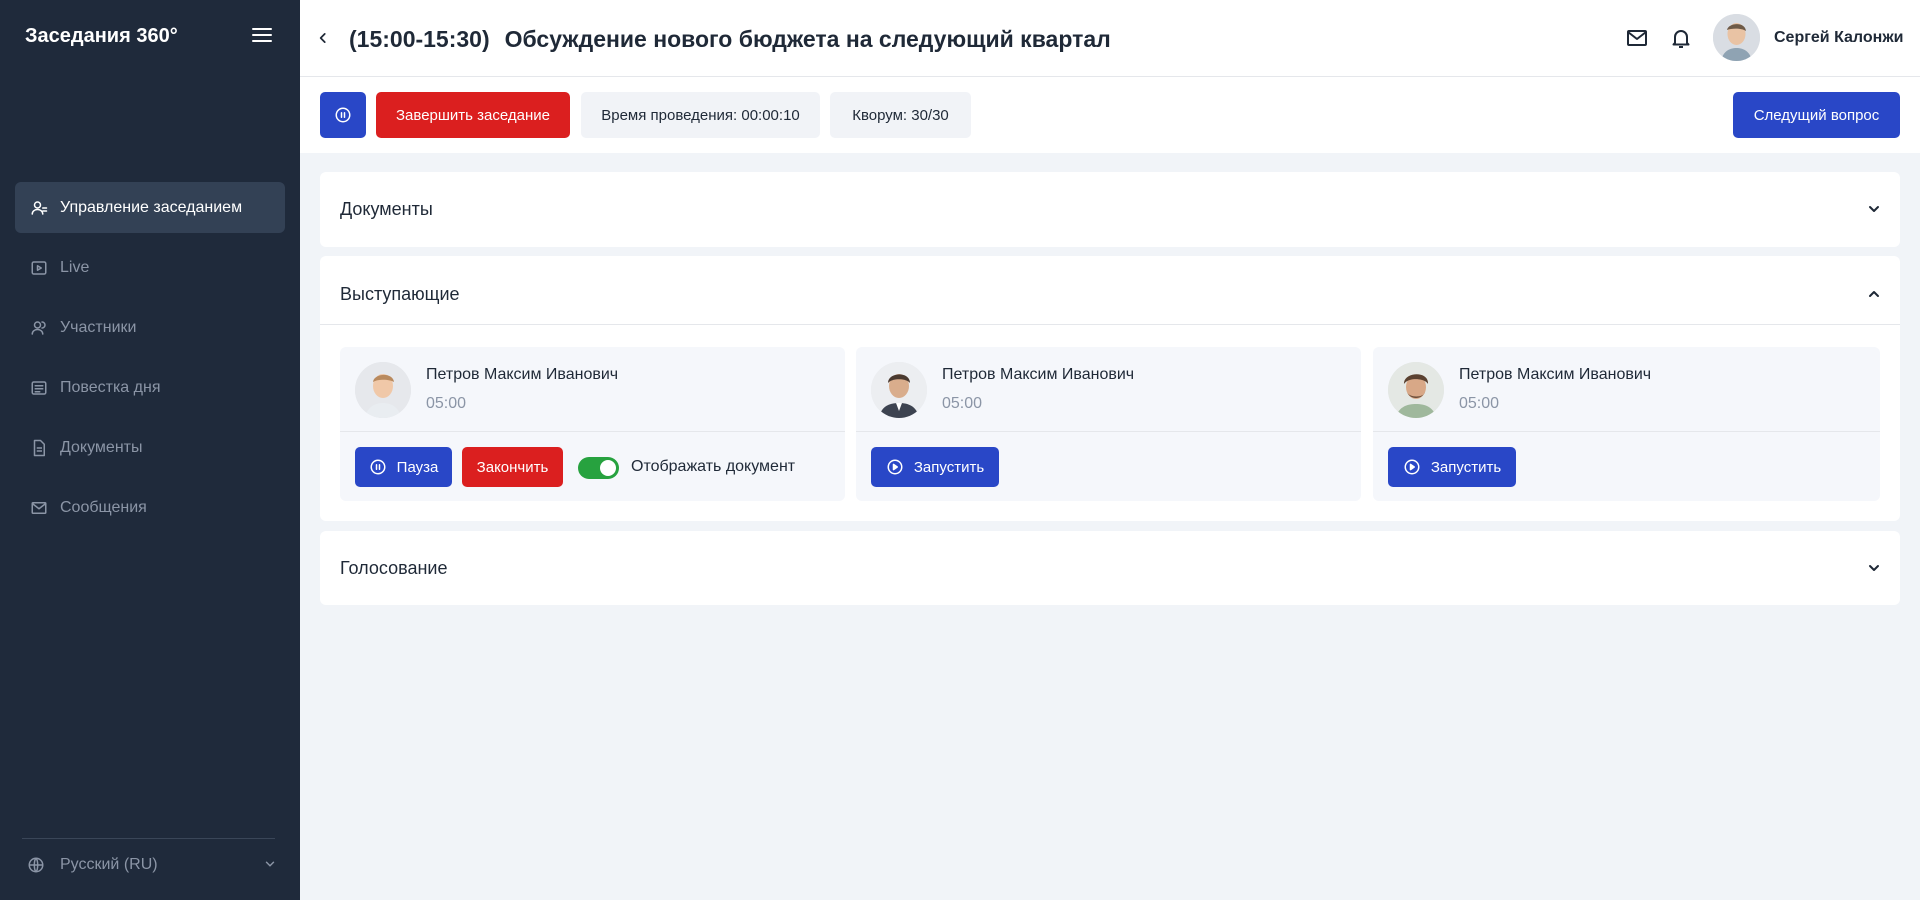  I want to click on section-divider, so click(1110, 324).